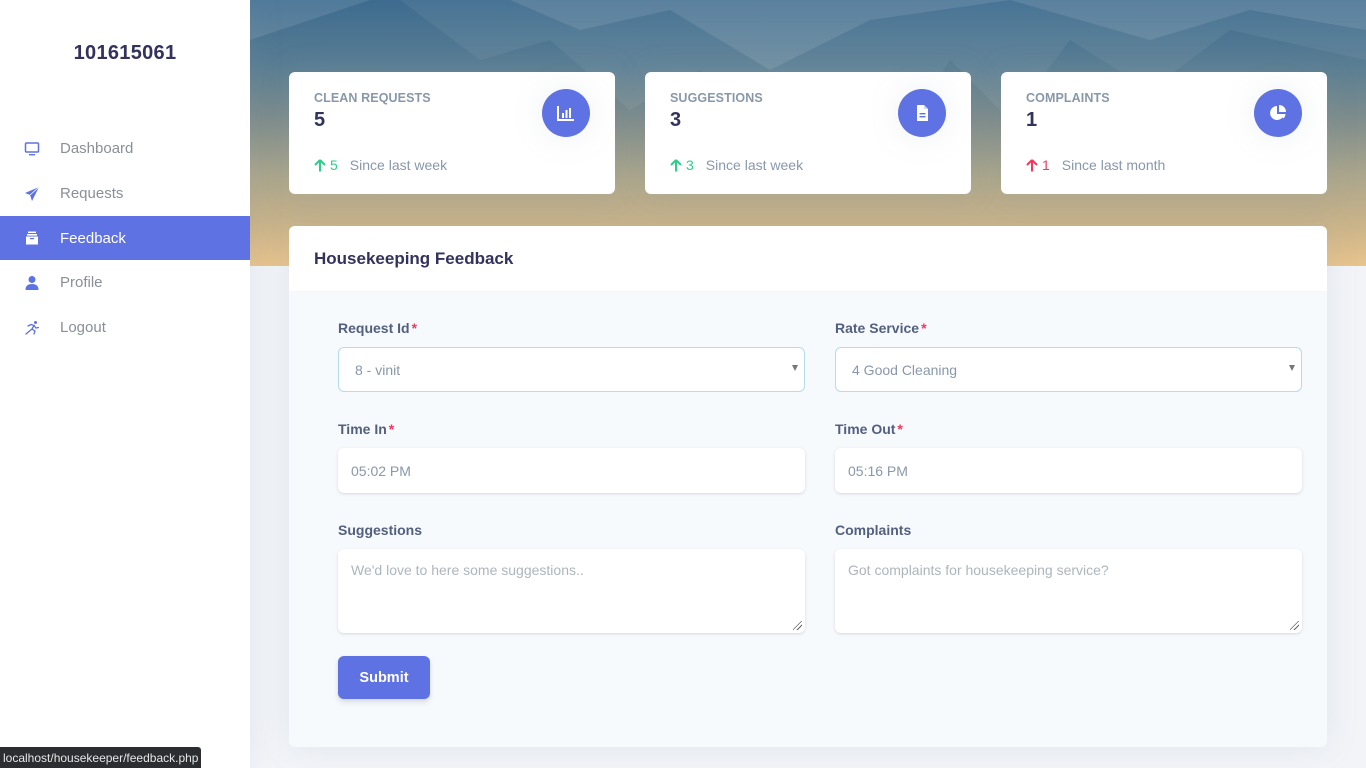 The width and height of the screenshot is (1366, 768). I want to click on delta-value: 1, so click(1046, 165).